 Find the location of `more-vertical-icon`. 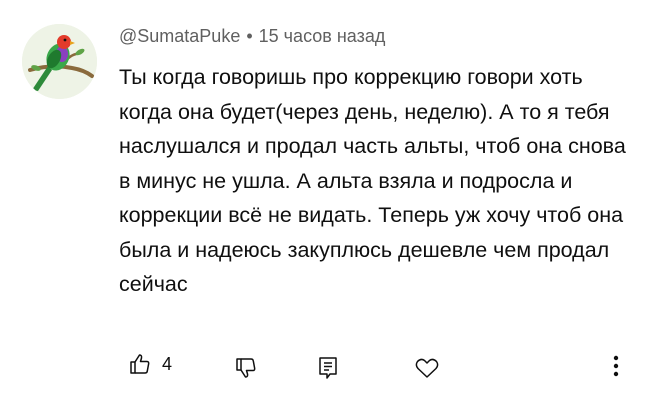

more-vertical-icon is located at coordinates (616, 366).